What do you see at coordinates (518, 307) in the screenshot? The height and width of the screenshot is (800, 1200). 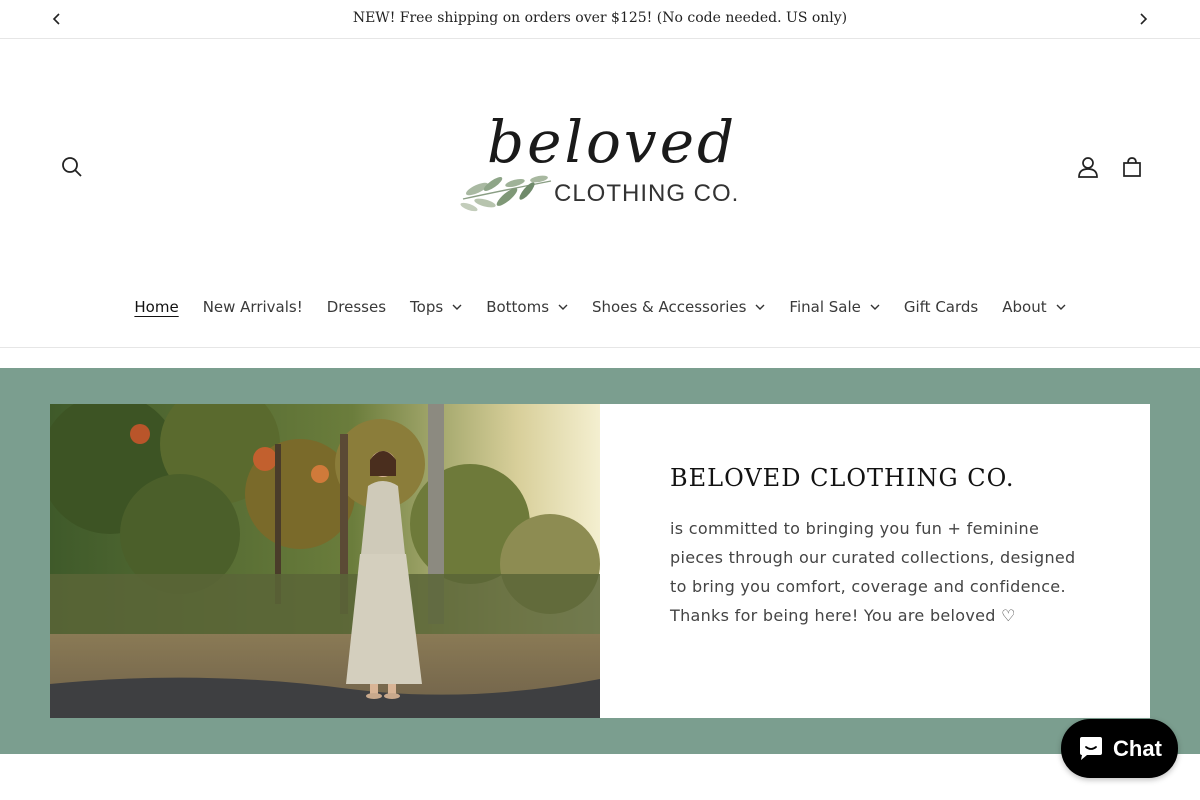 I see `nav-label: Bottoms` at bounding box center [518, 307].